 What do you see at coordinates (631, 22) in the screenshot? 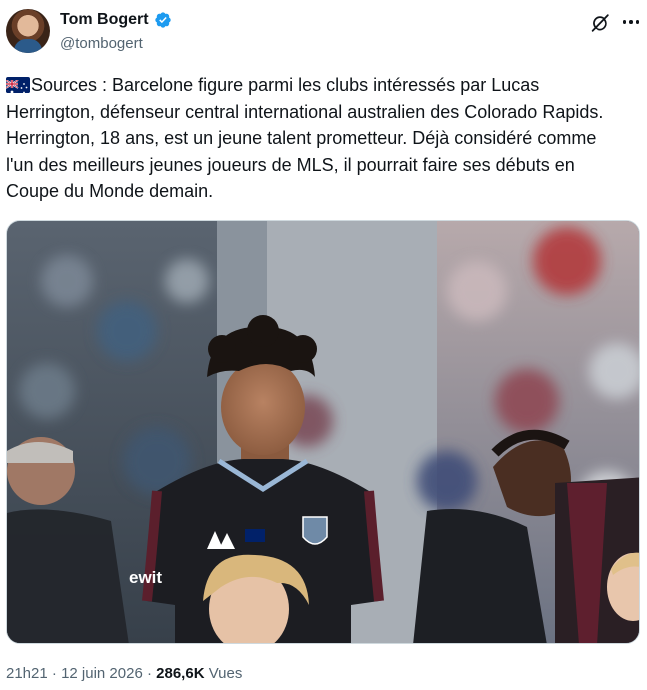
I see `more-options-icon` at bounding box center [631, 22].